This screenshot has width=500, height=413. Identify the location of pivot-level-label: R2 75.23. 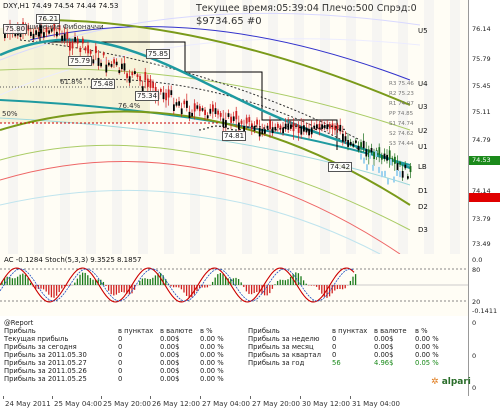
(401, 94).